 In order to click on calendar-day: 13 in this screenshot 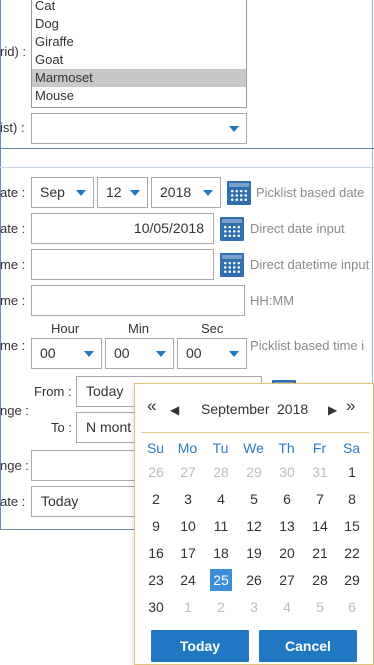, I will do `click(287, 526)`.